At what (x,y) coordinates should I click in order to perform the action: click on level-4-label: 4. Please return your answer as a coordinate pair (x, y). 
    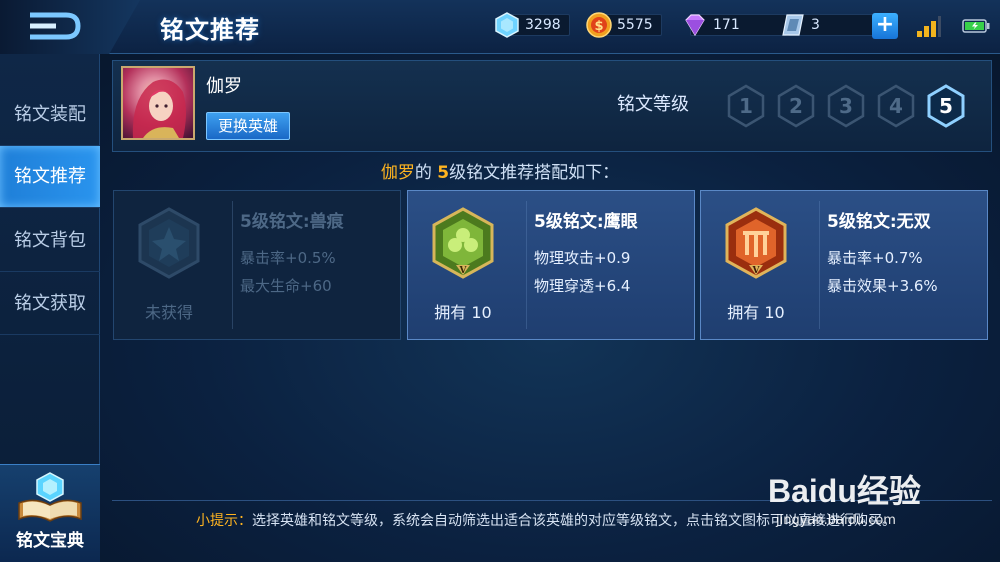
    Looking at the image, I should click on (896, 106).